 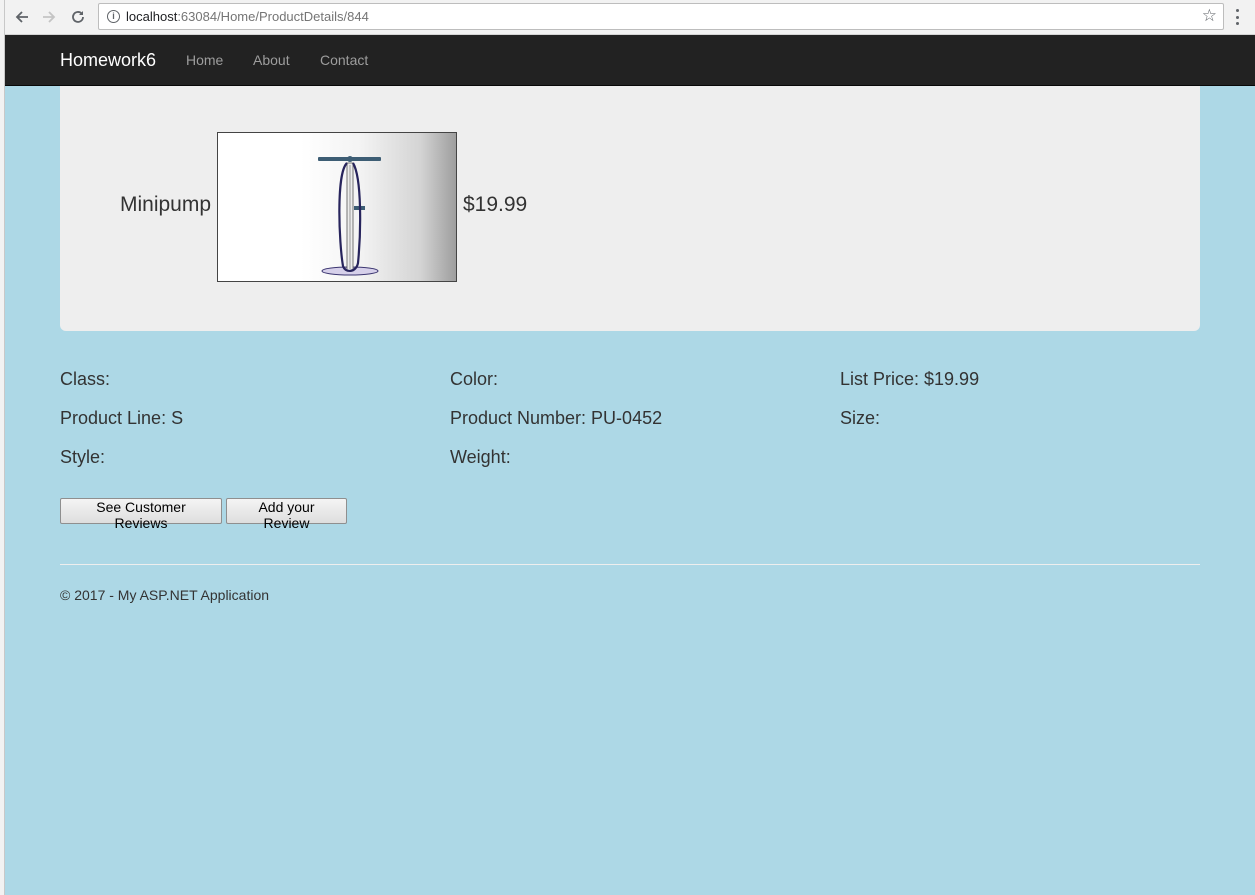 What do you see at coordinates (860, 418) in the screenshot?
I see `detail-size: Size:` at bounding box center [860, 418].